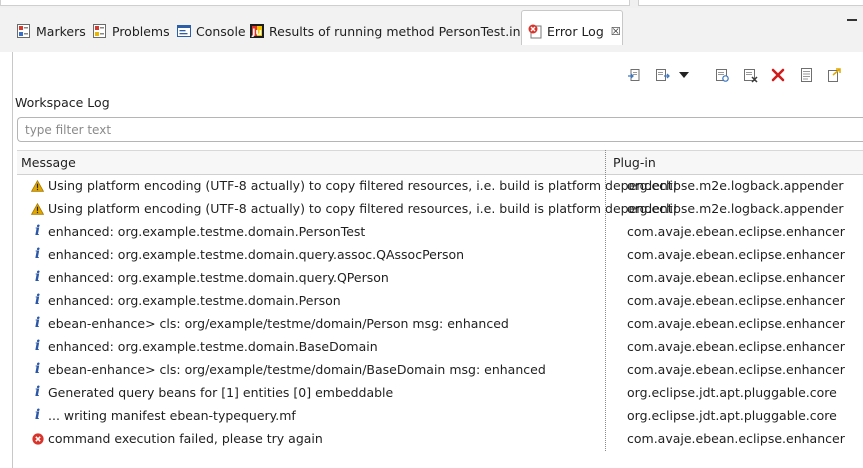  What do you see at coordinates (575, 31) in the screenshot?
I see `tab-label-error-log: Error Log` at bounding box center [575, 31].